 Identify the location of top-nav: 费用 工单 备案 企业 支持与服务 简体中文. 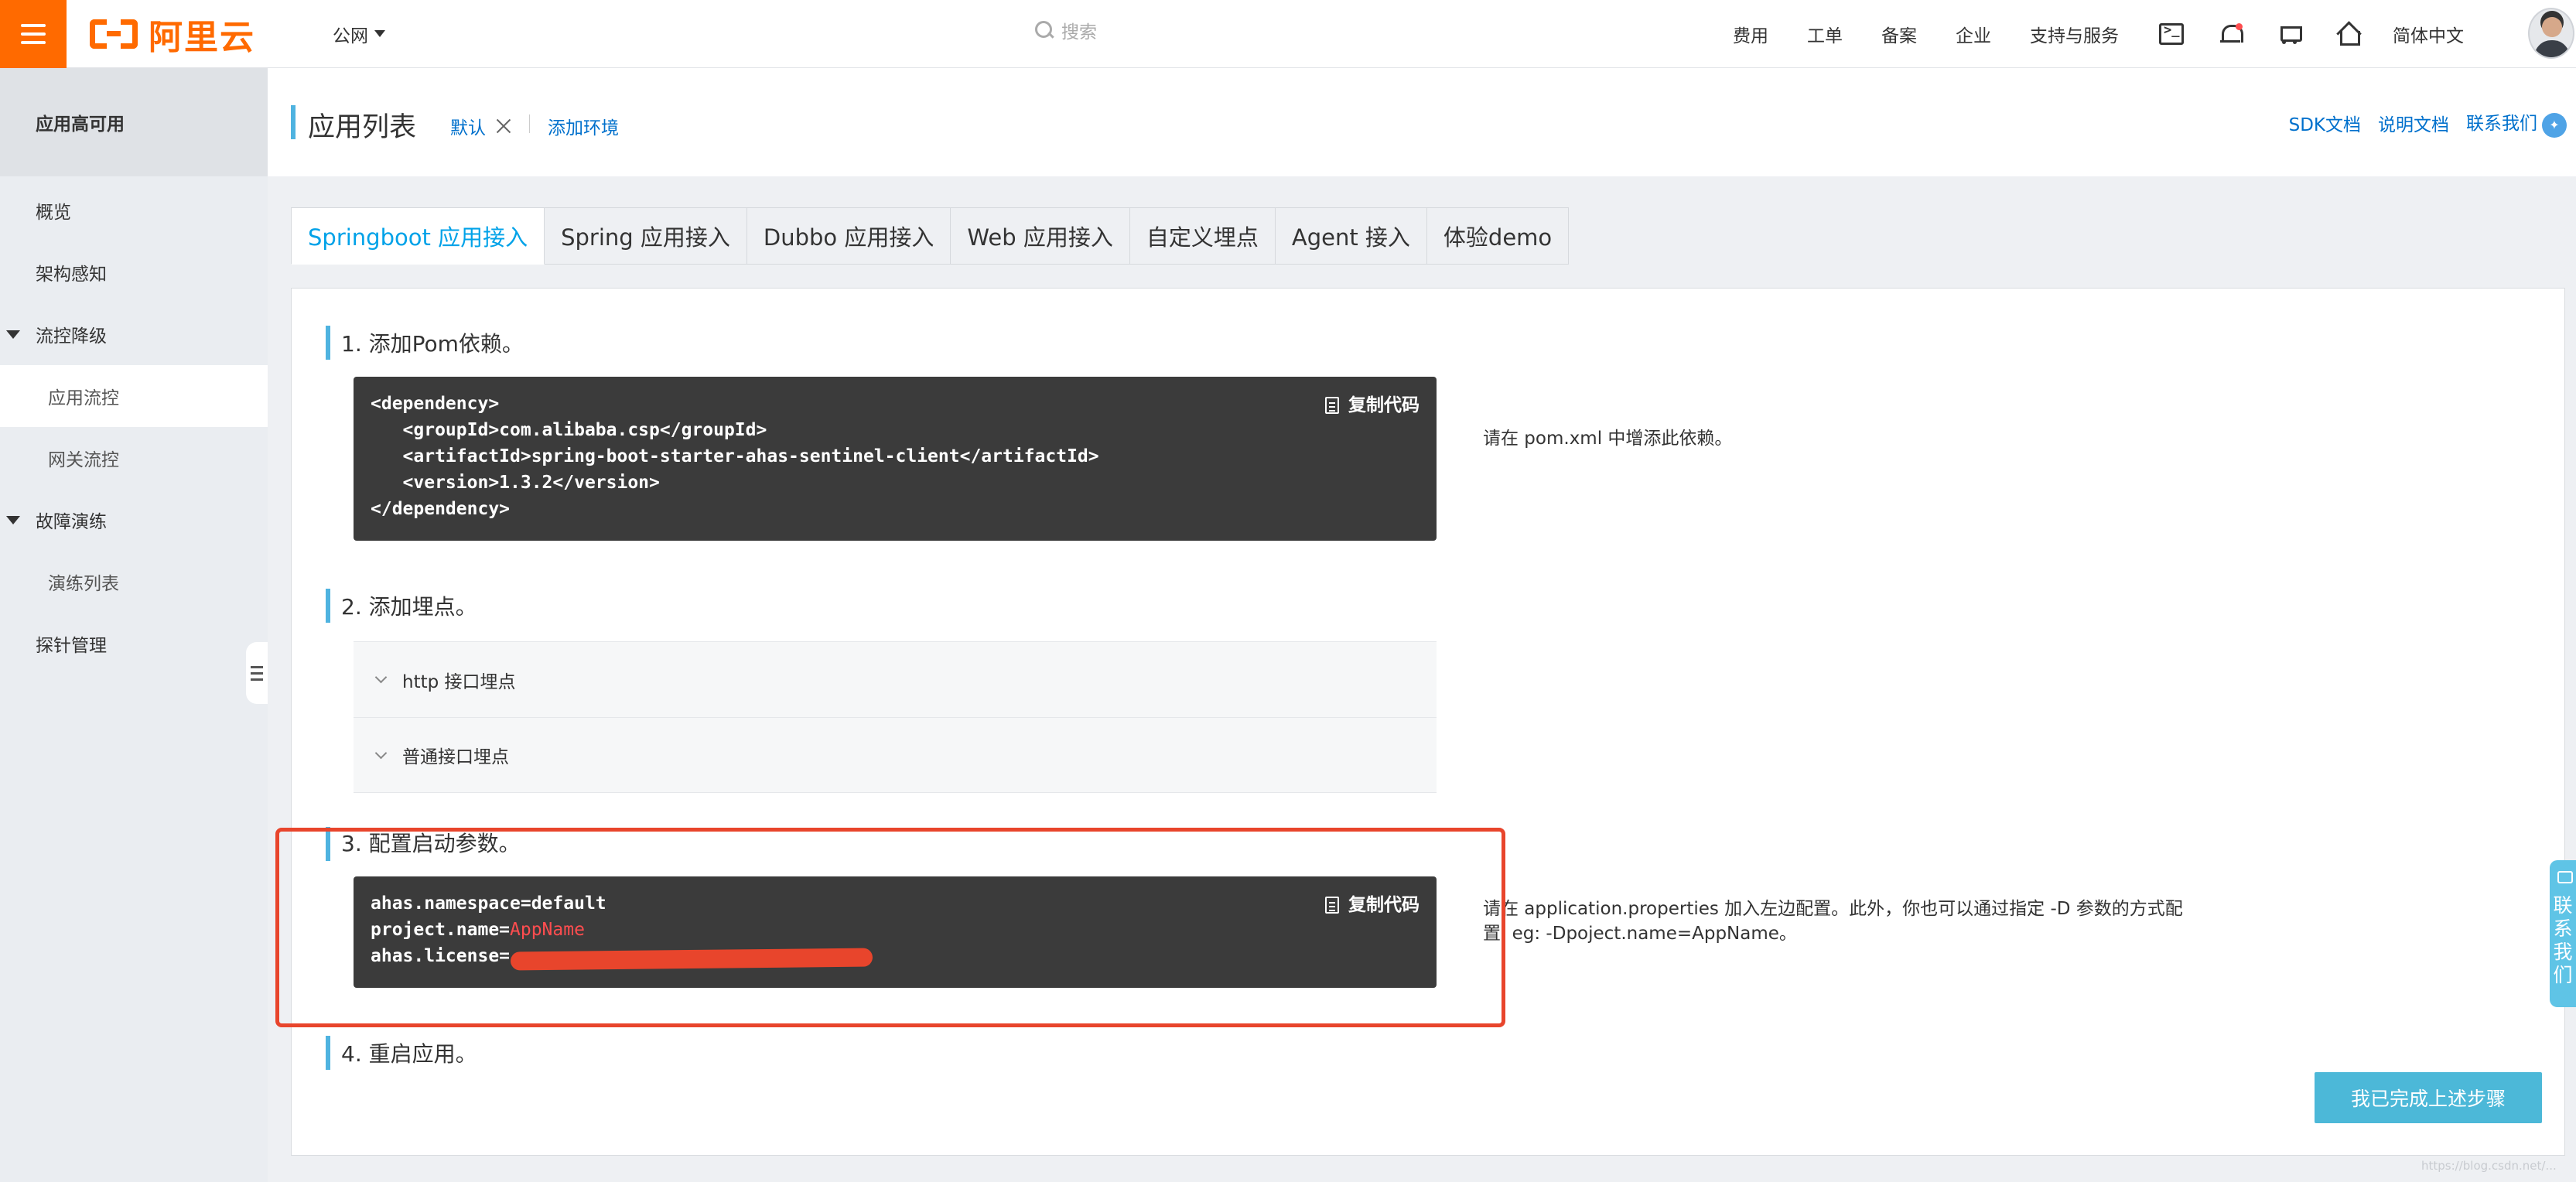
(2118, 34).